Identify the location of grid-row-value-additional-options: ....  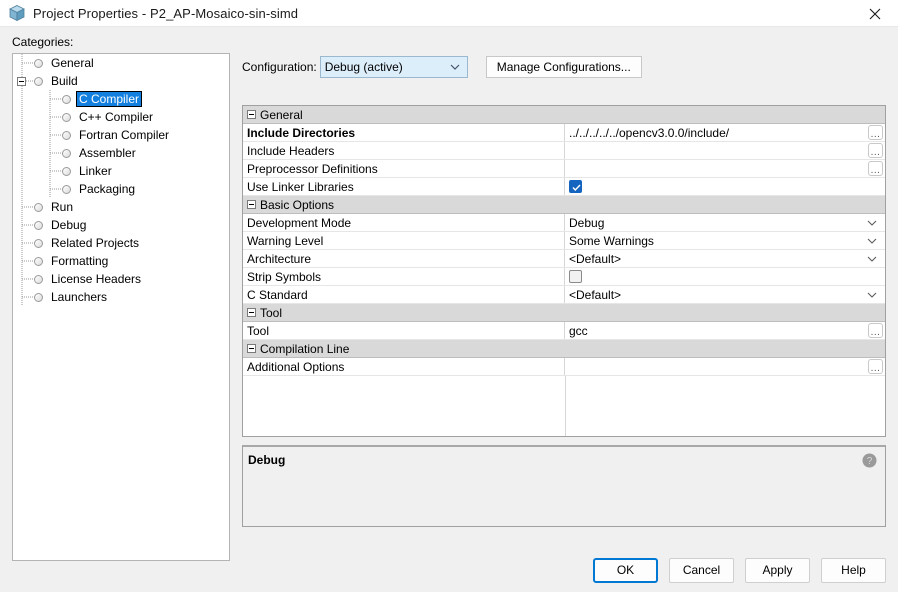
(725, 366).